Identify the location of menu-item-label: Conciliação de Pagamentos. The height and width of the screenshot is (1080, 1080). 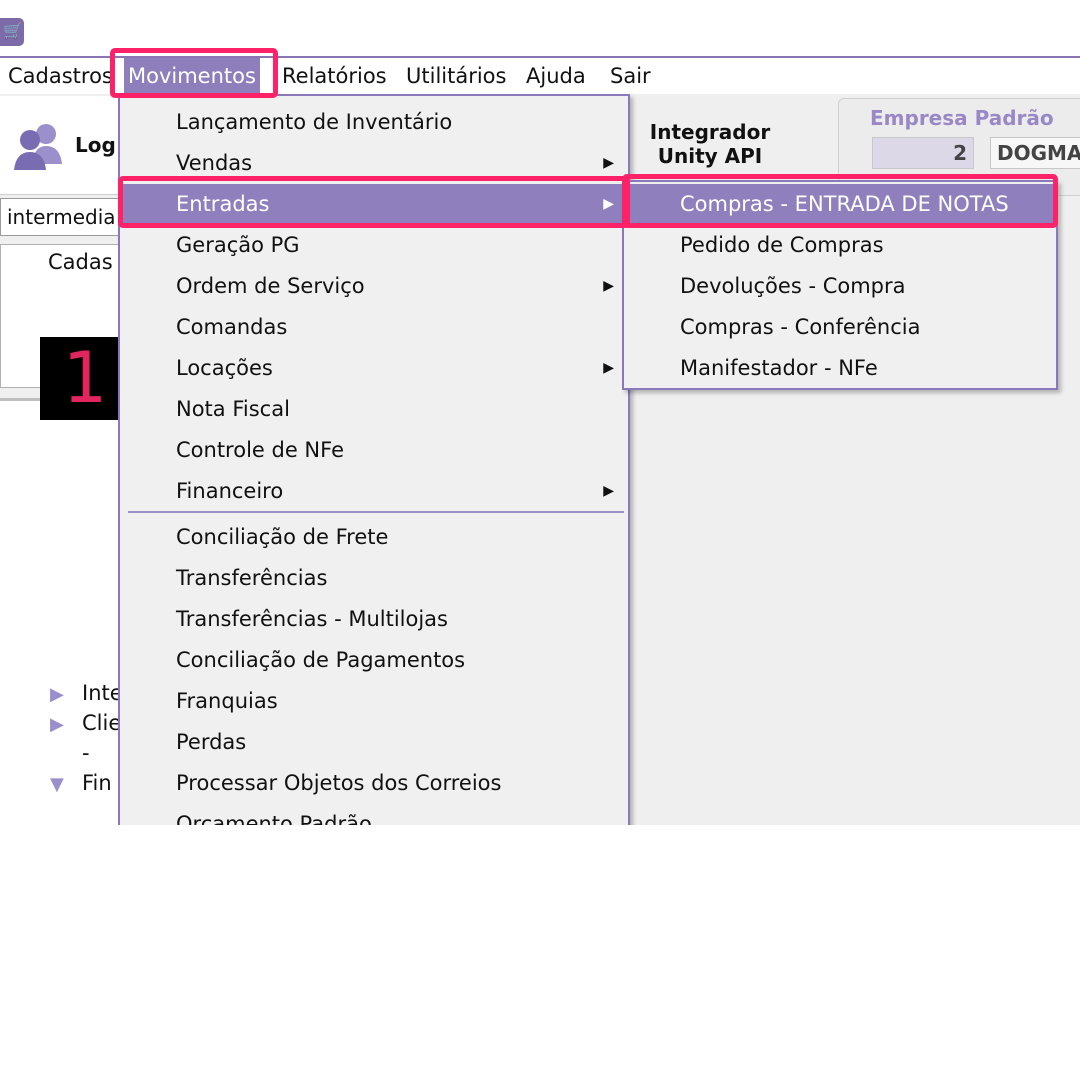
(321, 660).